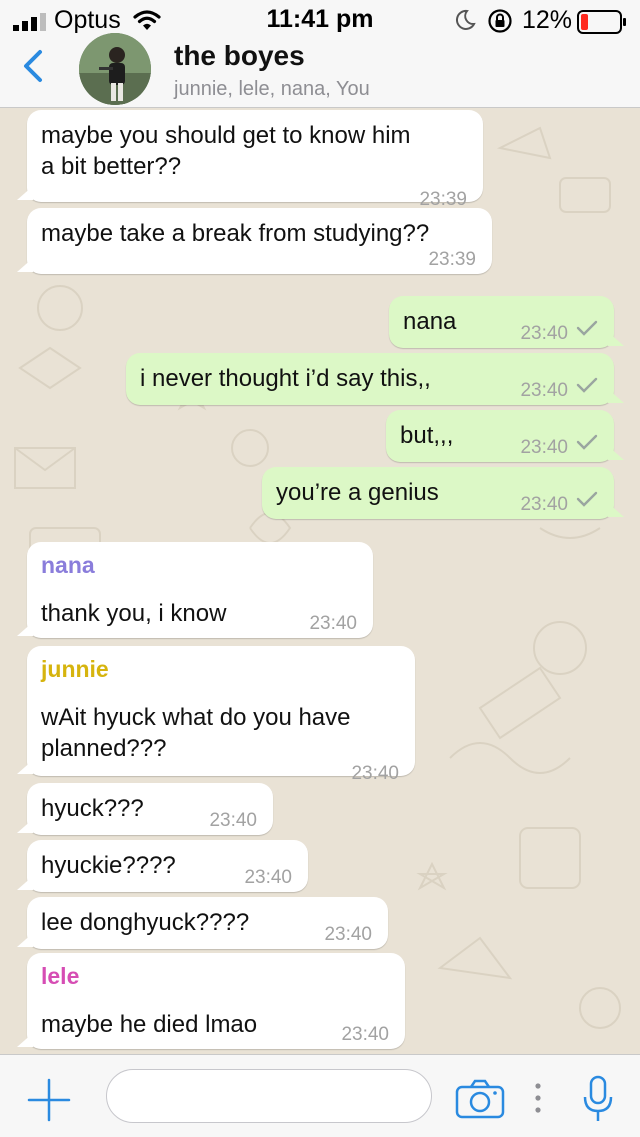 The height and width of the screenshot is (1137, 640). Describe the element at coordinates (108, 865) in the screenshot. I see `message-text: hyuckie????` at that location.